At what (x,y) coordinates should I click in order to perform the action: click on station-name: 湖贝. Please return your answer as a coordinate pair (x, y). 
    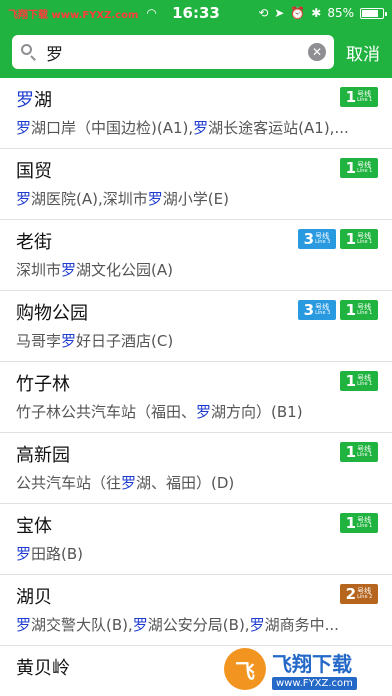
    Looking at the image, I should click on (34, 596).